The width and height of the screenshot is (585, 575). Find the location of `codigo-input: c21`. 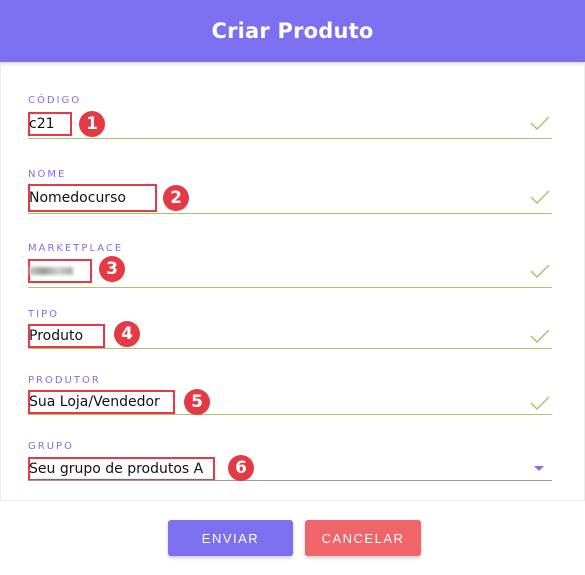

codigo-input: c21 is located at coordinates (50, 124).